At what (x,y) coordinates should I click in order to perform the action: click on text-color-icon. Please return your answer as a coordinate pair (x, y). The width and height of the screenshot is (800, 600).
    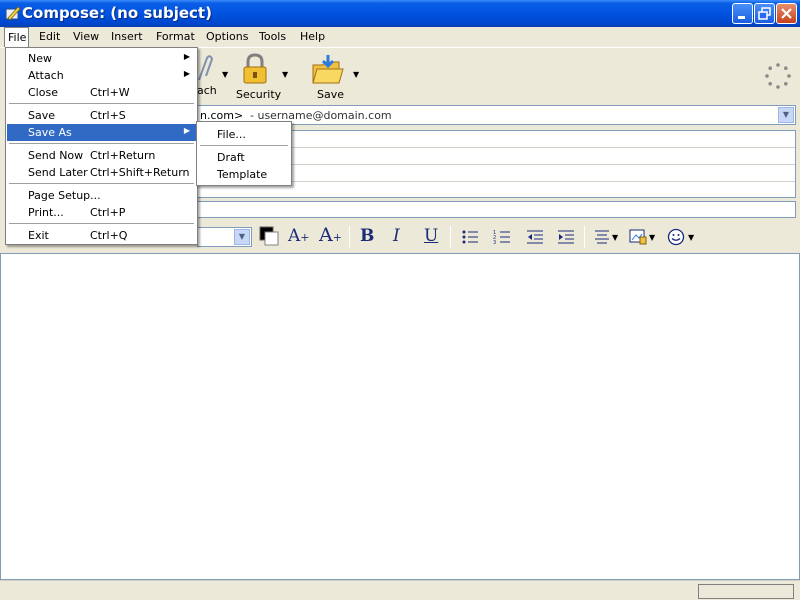
    Looking at the image, I should click on (269, 236).